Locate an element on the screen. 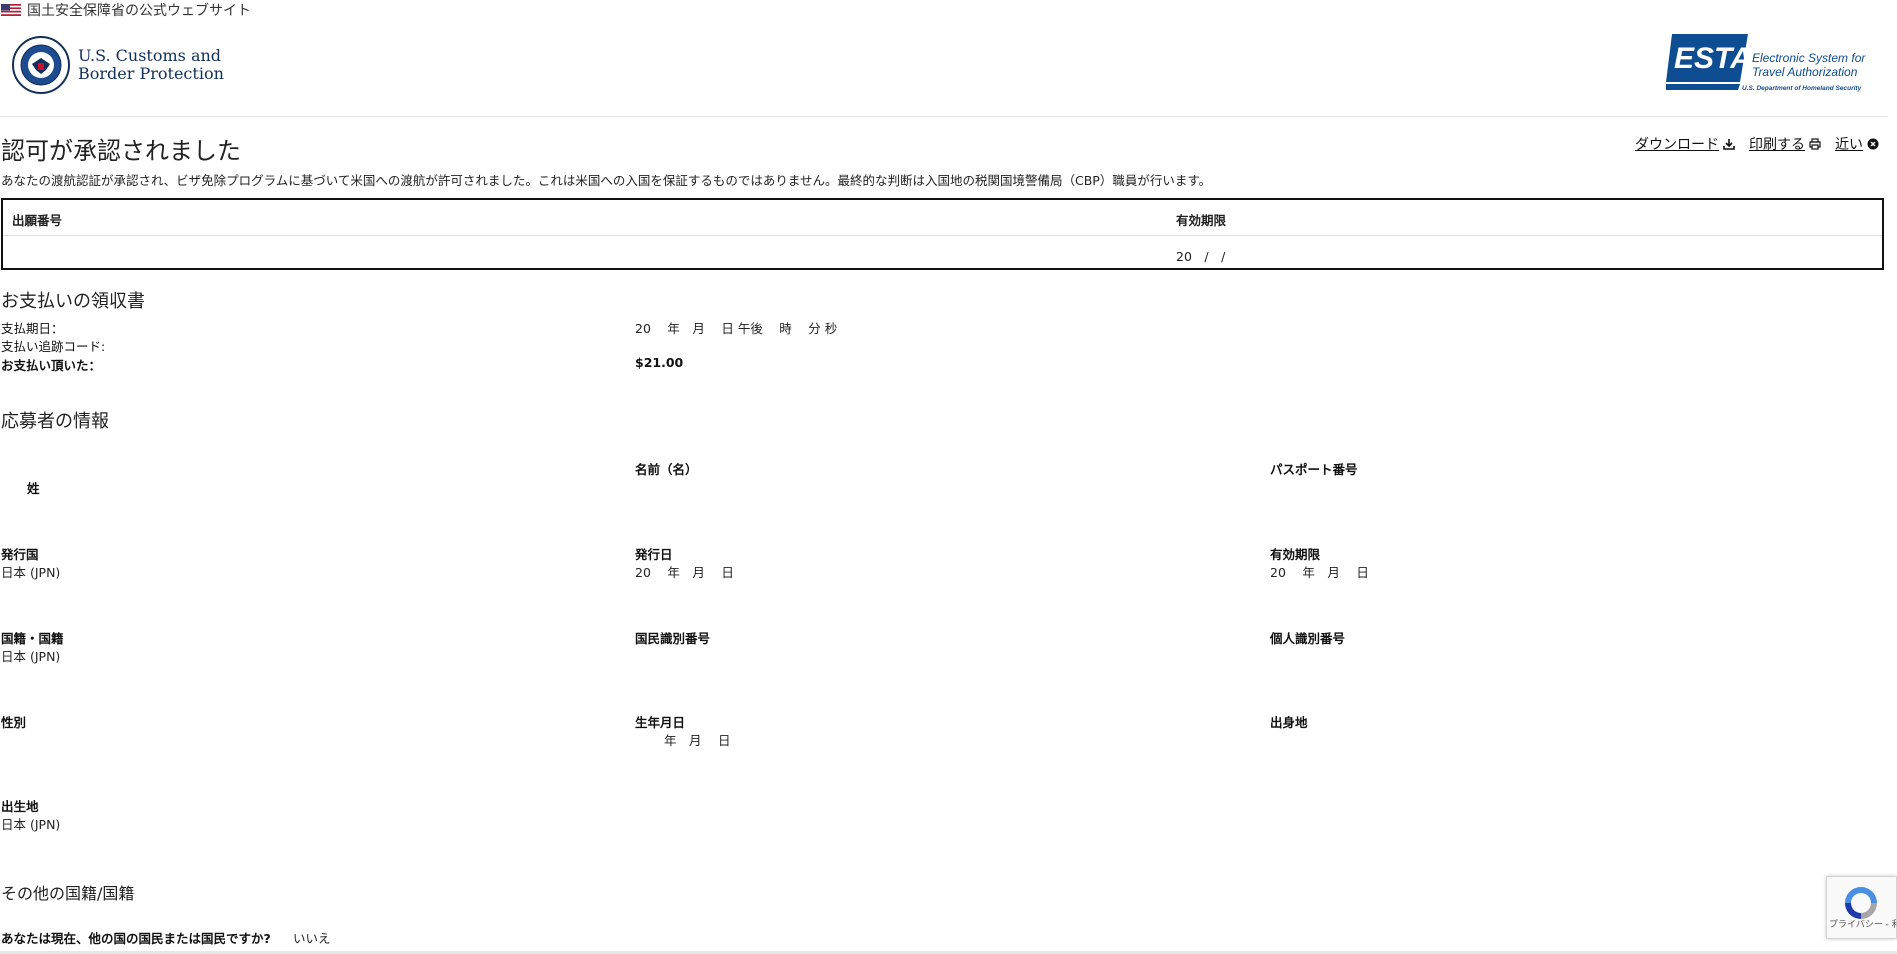  download-icon is located at coordinates (1729, 144).